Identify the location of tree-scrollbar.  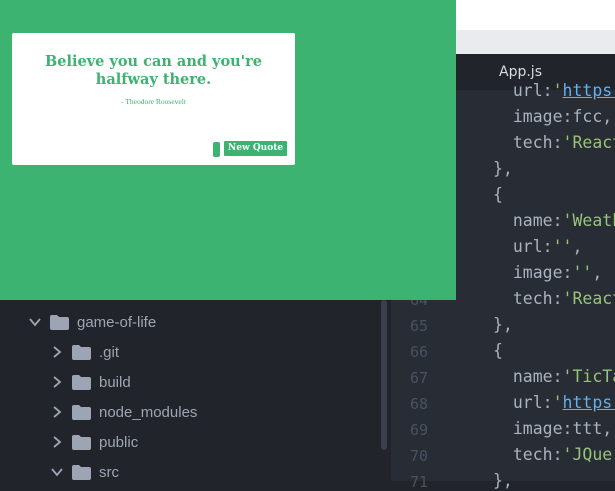
(384, 375).